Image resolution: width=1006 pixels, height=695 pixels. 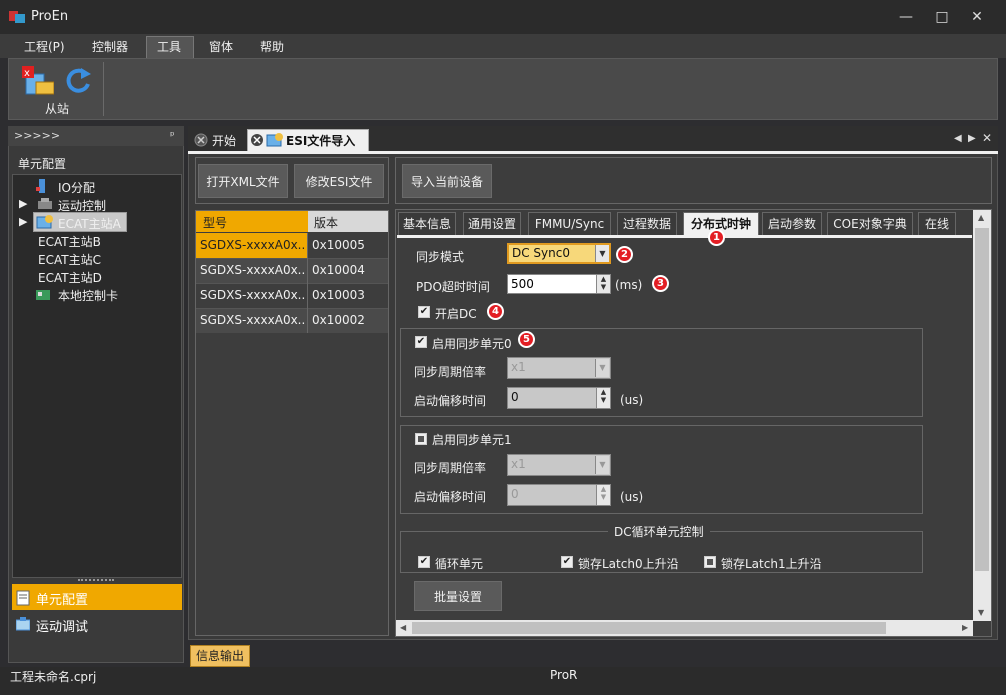 What do you see at coordinates (45, 205) in the screenshot?
I see `motion-icon` at bounding box center [45, 205].